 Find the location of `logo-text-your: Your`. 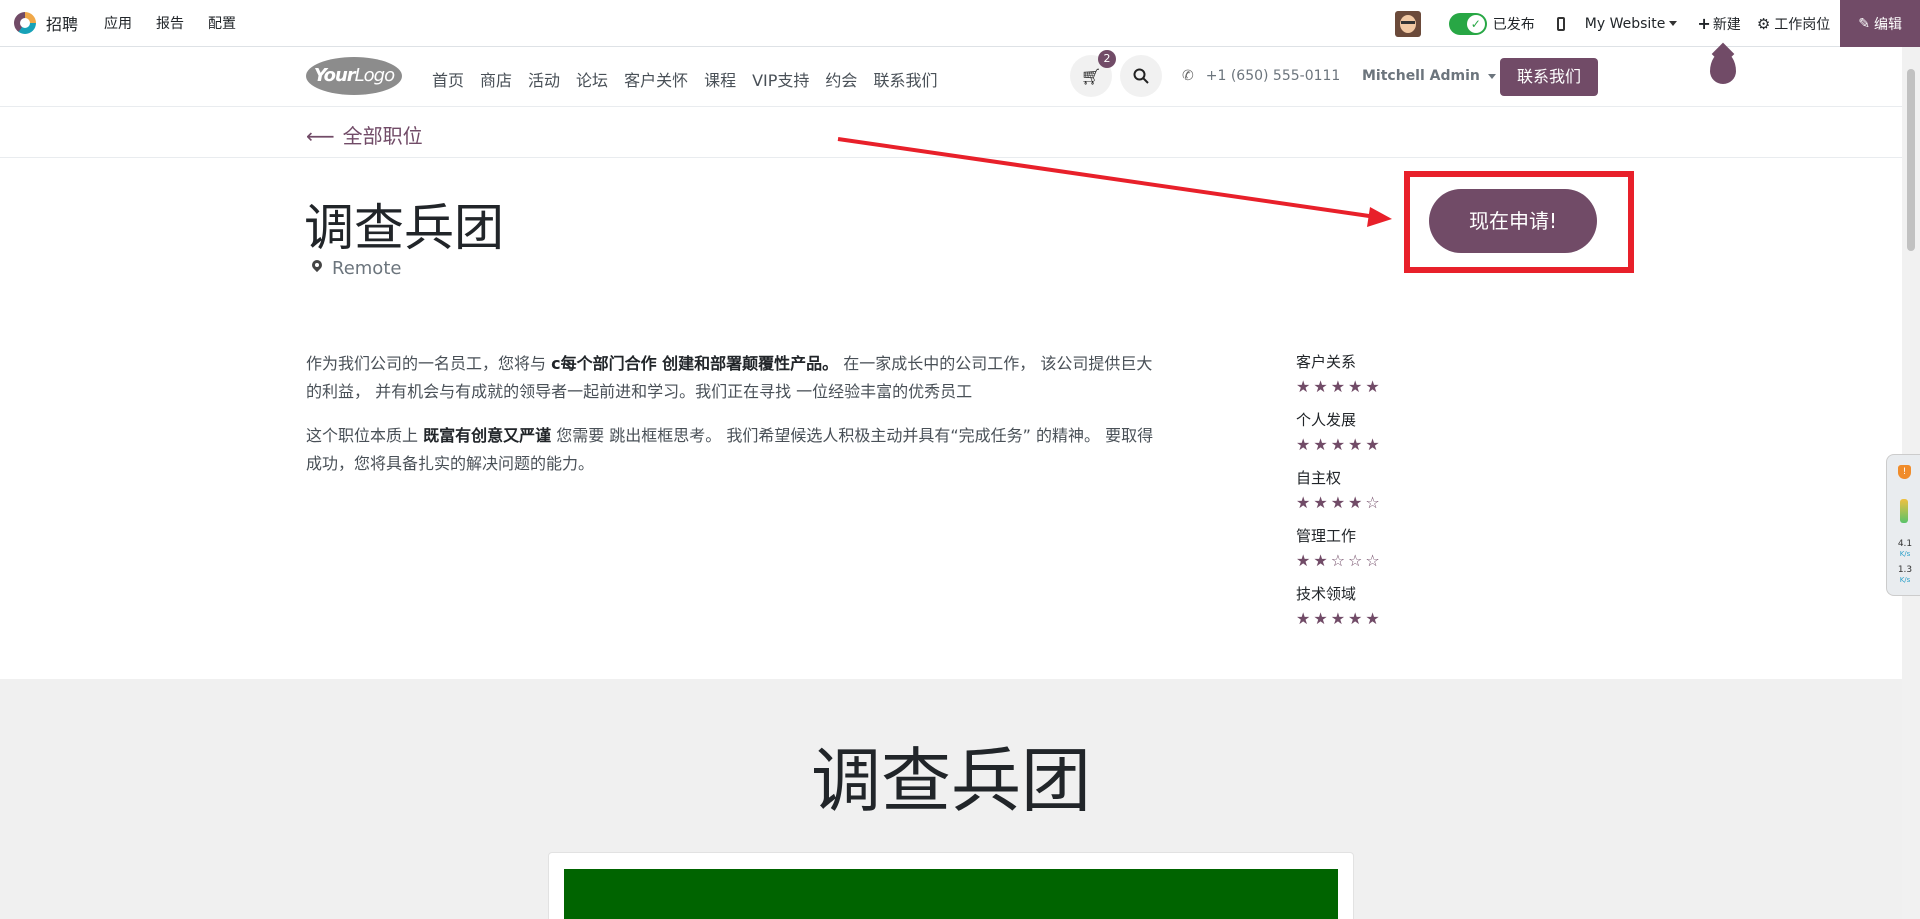

logo-text-your: Your is located at coordinates (334, 75).